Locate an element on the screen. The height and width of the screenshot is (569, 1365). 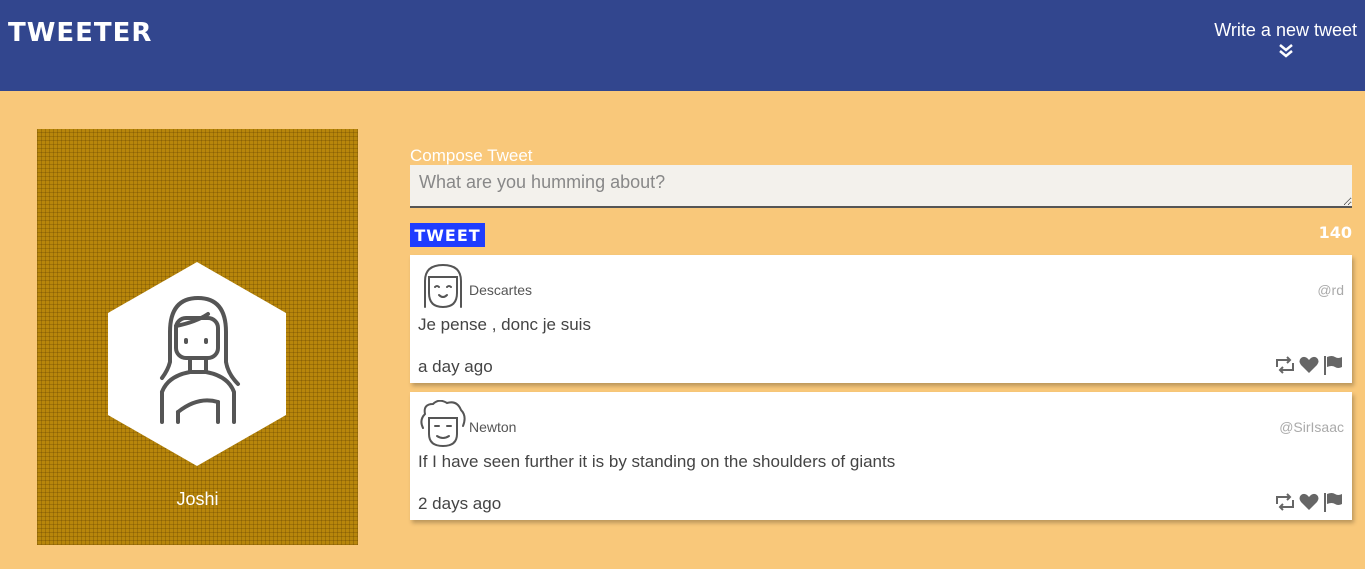
tweet-author-handle: @rd is located at coordinates (1330, 290).